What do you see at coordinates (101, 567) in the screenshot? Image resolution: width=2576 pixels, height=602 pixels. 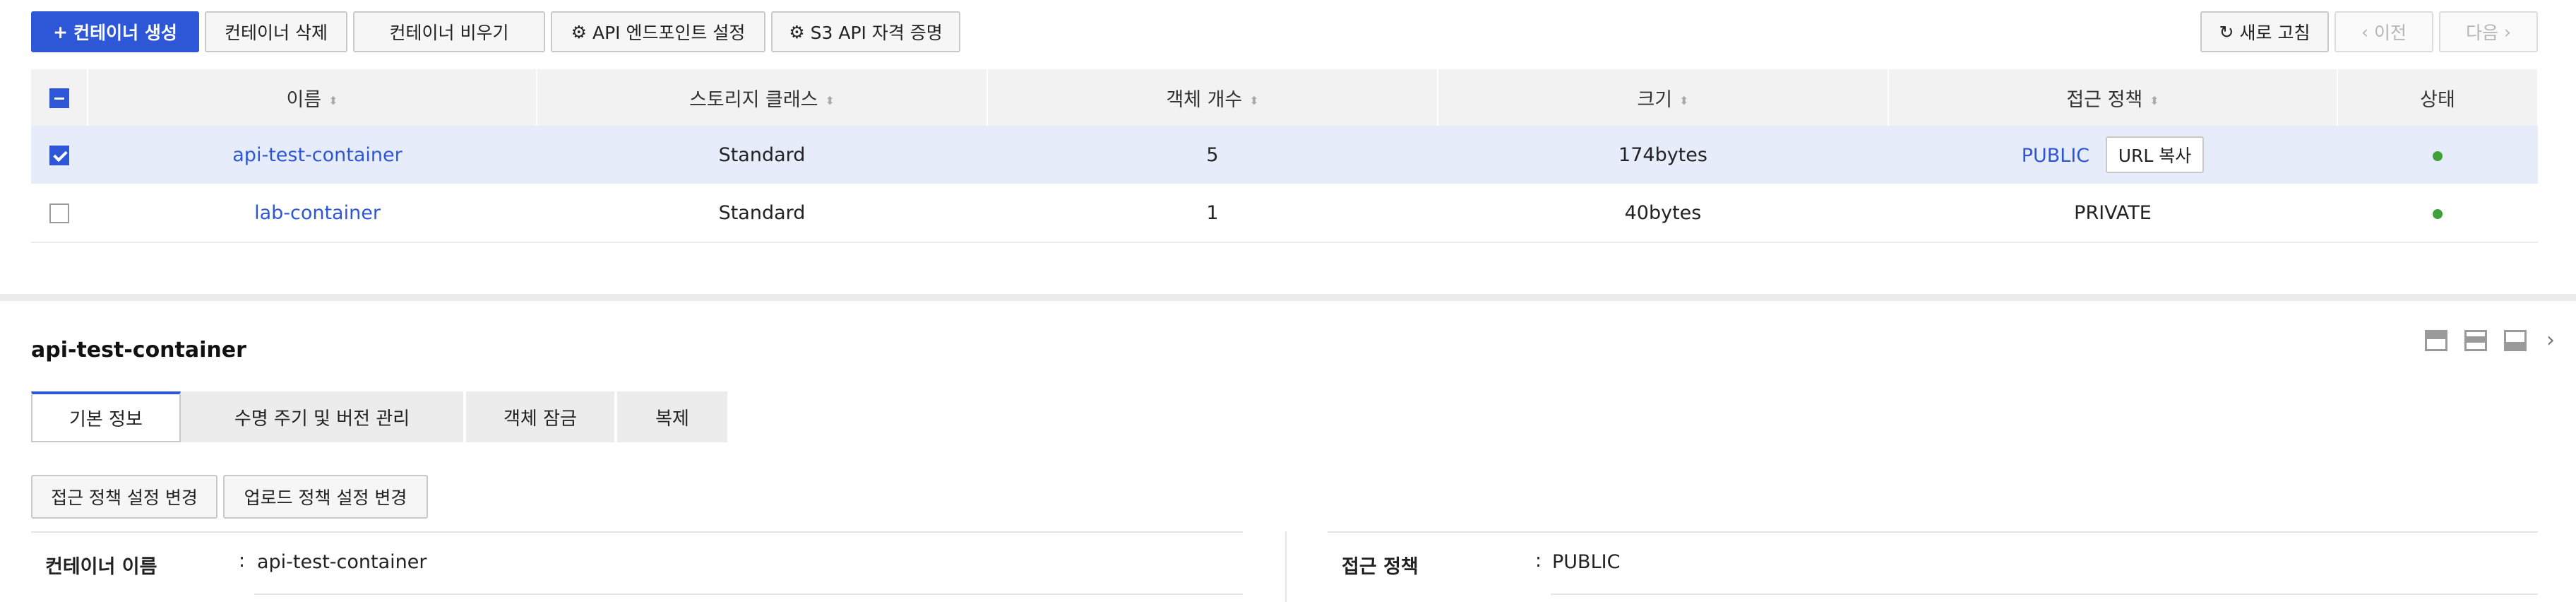 I see `container-name-label: 컨테이너 이름` at bounding box center [101, 567].